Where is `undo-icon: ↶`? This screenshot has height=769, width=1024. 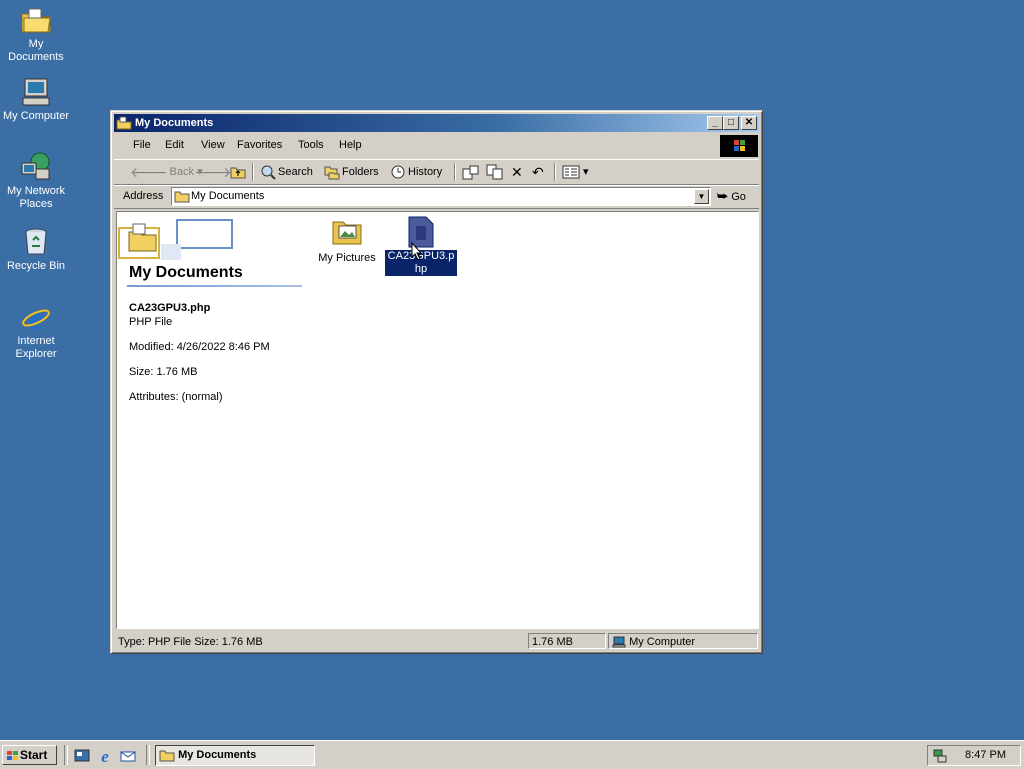 undo-icon: ↶ is located at coordinates (538, 172).